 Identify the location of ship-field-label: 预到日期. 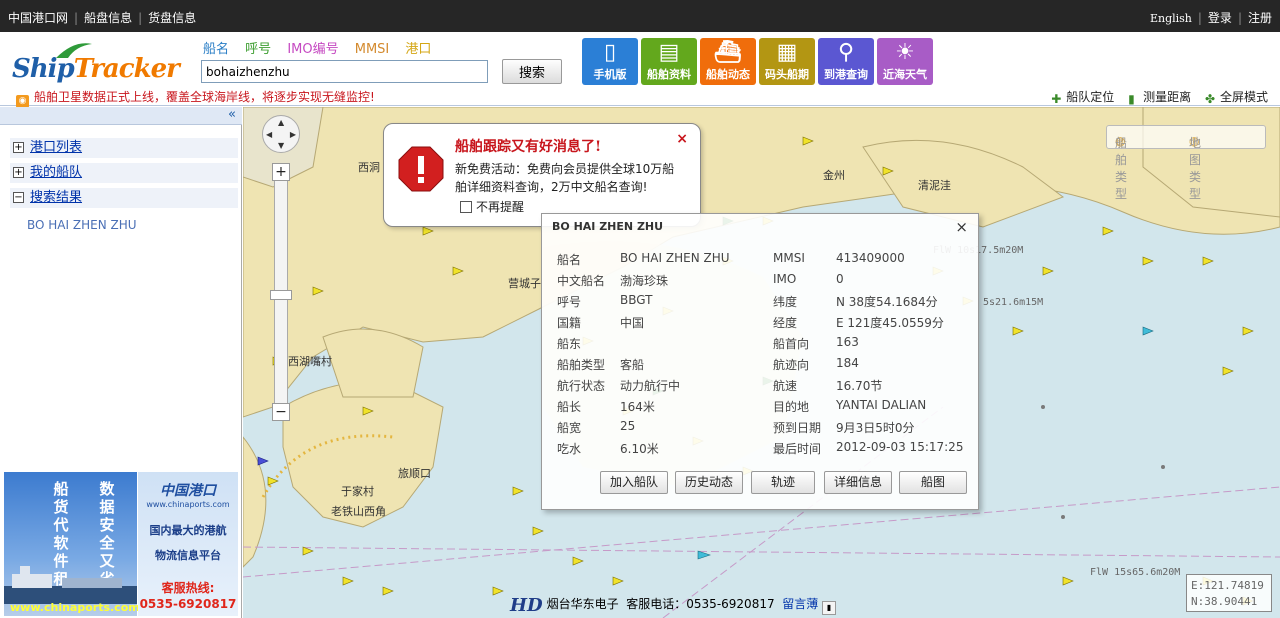
(797, 428).